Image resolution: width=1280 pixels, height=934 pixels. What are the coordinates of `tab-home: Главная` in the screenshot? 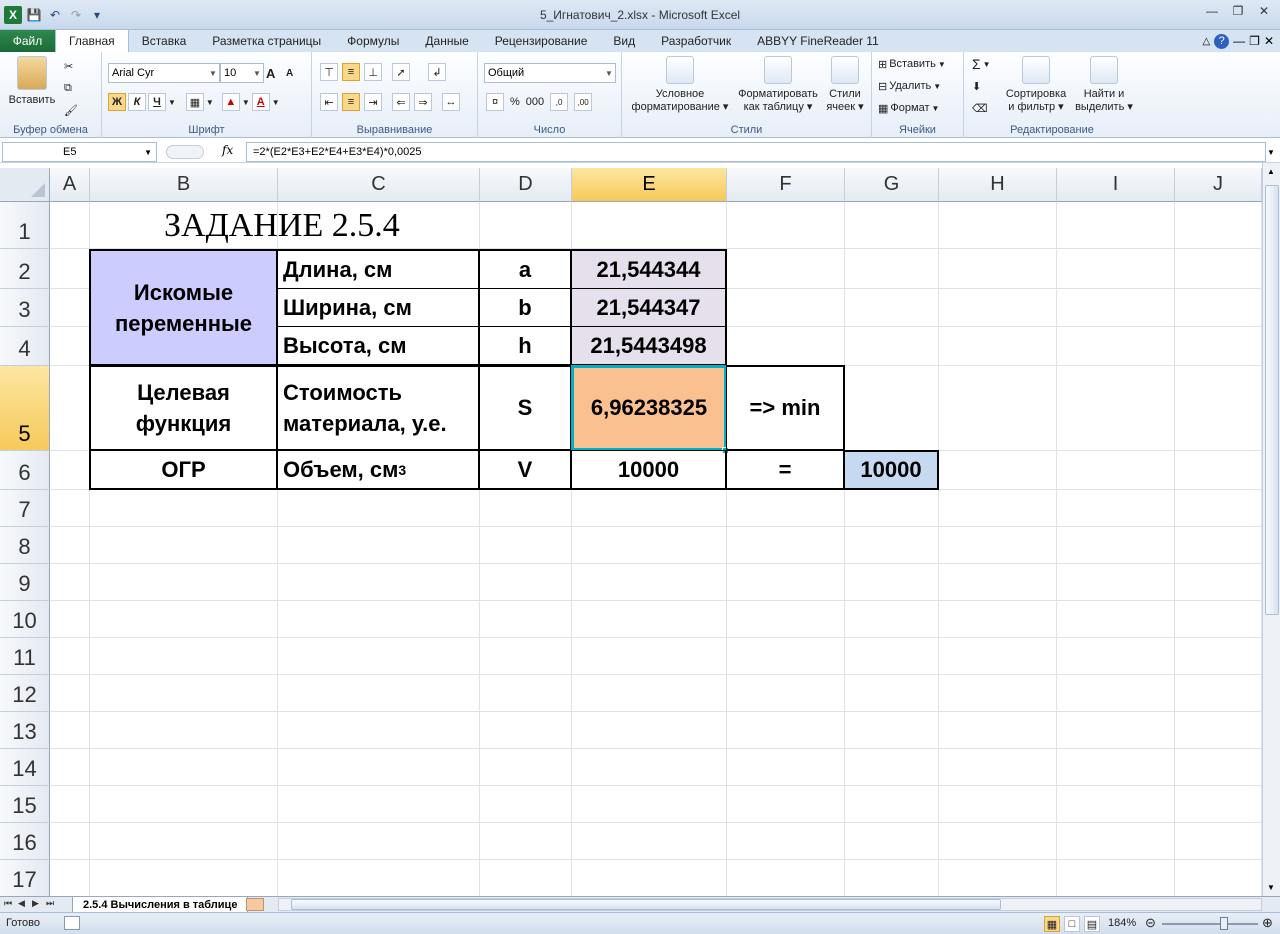 It's located at (92, 40).